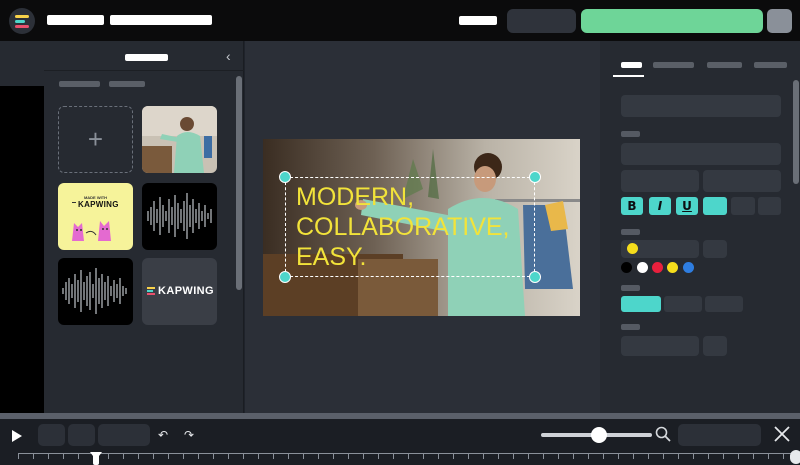 Image resolution: width=800 pixels, height=465 pixels. Describe the element at coordinates (660, 206) in the screenshot. I see `italic-button: I` at that location.